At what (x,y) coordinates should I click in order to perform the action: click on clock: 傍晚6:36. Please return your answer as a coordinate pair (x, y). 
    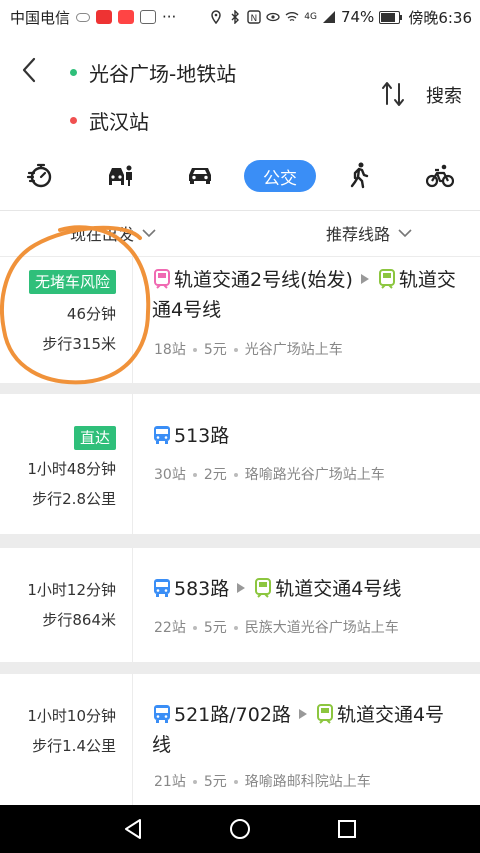
    Looking at the image, I should click on (440, 17).